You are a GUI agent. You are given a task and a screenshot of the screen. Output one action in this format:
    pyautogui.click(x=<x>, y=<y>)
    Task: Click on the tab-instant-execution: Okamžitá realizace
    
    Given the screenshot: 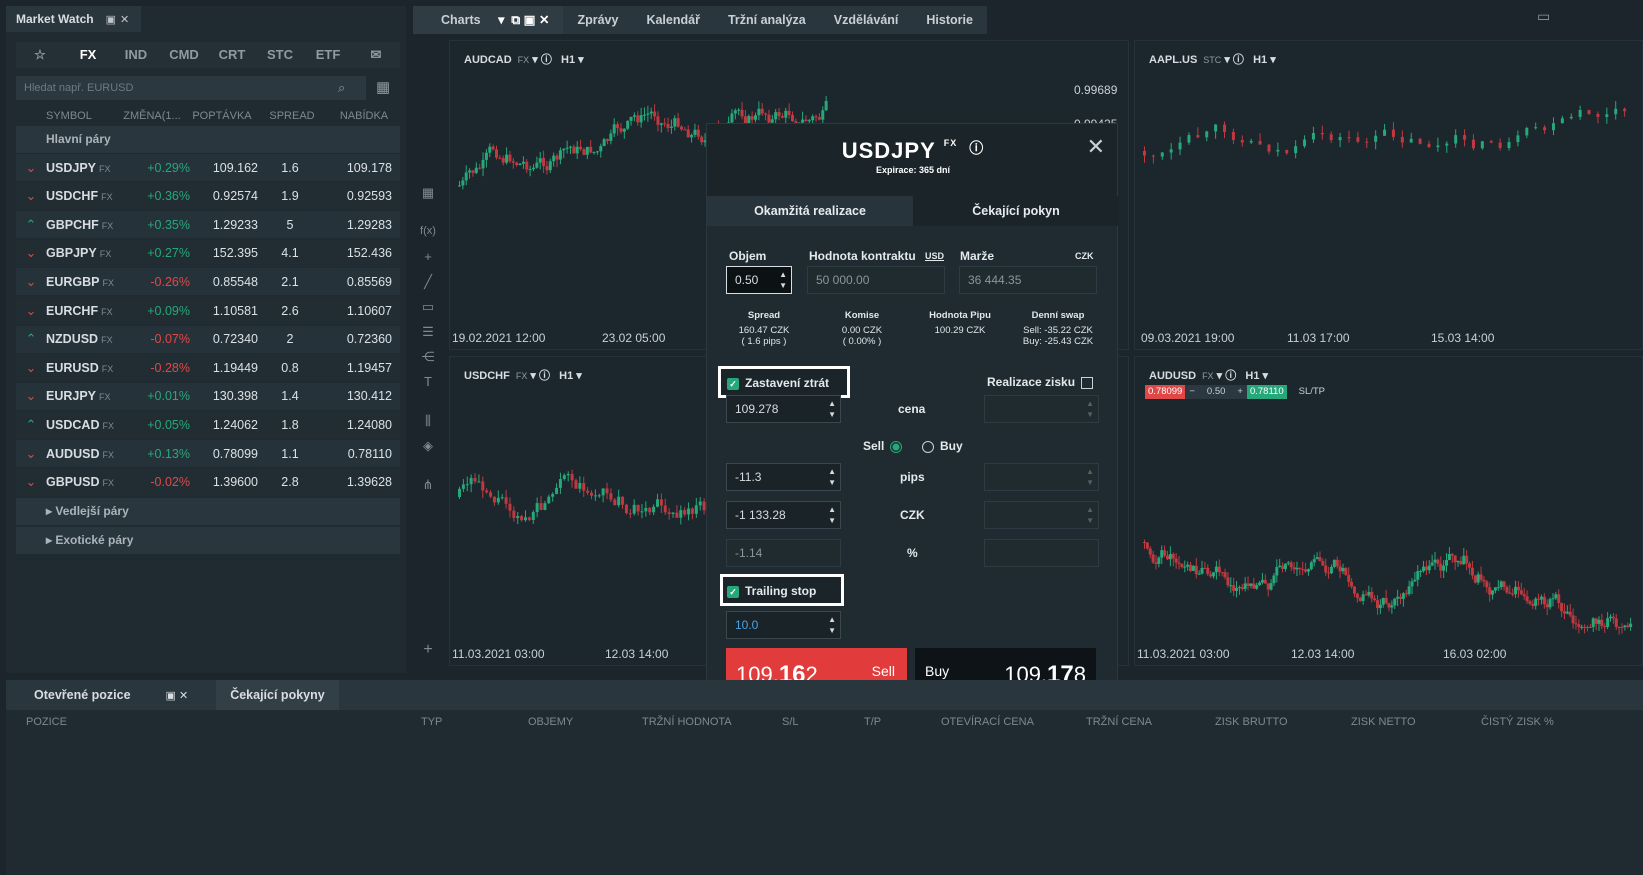 What is the action you would take?
    pyautogui.click(x=810, y=211)
    